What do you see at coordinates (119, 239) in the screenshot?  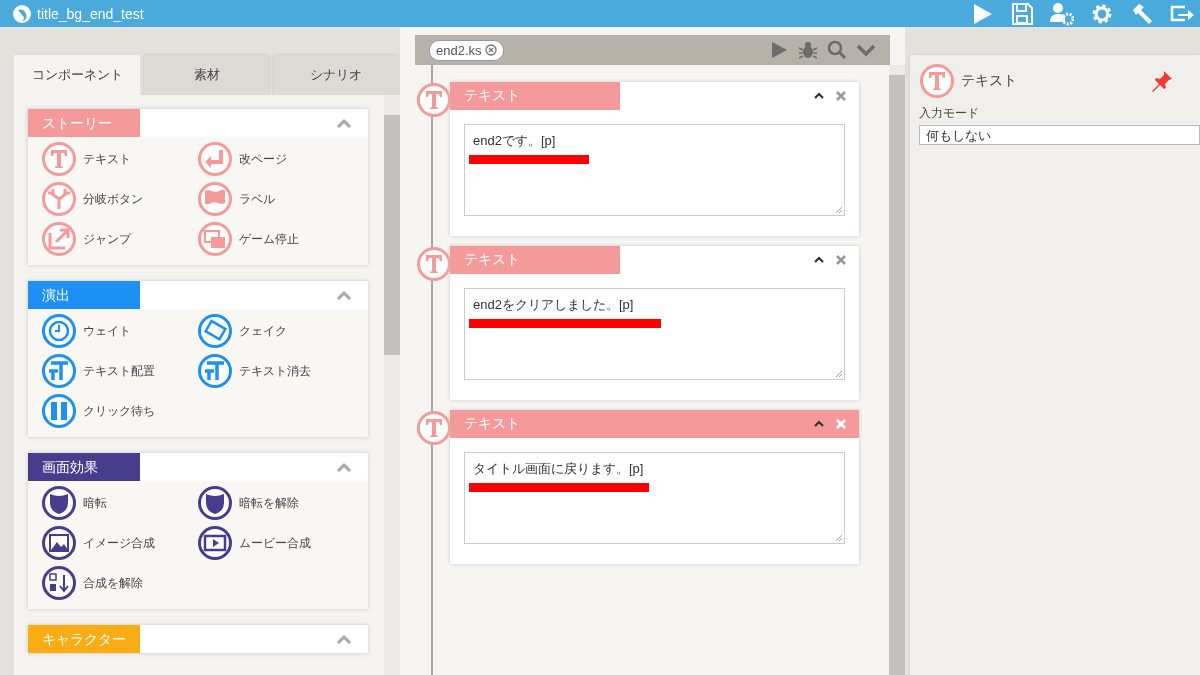 I see `component-item: ジャンプ` at bounding box center [119, 239].